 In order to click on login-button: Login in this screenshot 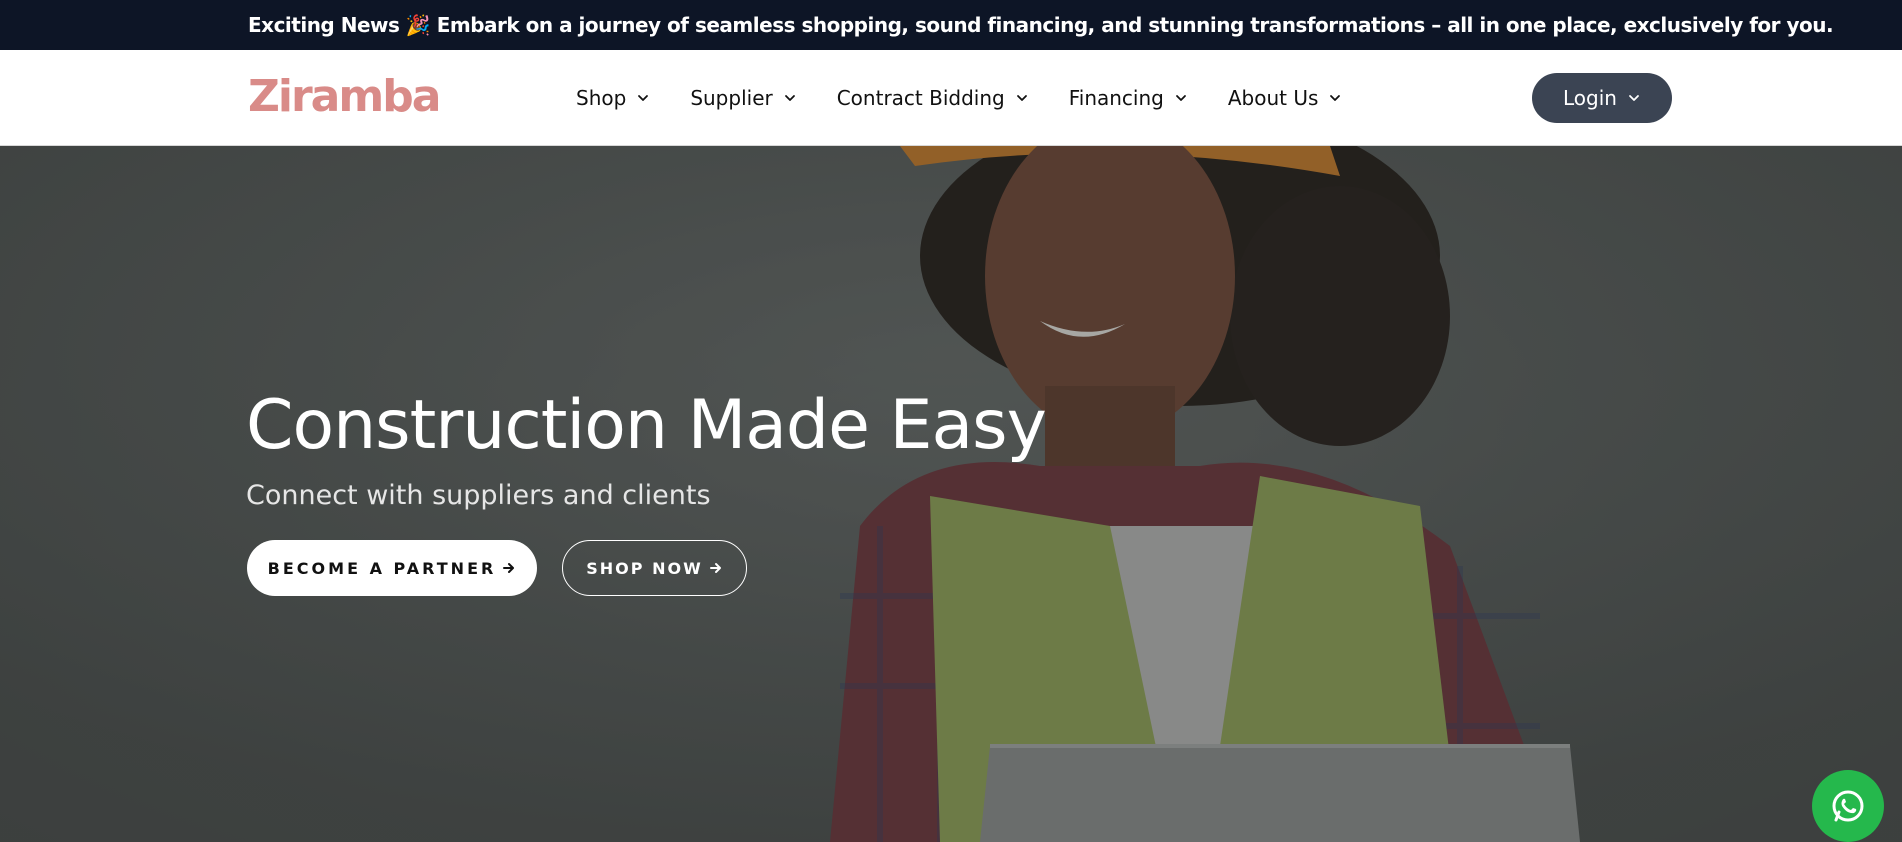, I will do `click(1602, 98)`.